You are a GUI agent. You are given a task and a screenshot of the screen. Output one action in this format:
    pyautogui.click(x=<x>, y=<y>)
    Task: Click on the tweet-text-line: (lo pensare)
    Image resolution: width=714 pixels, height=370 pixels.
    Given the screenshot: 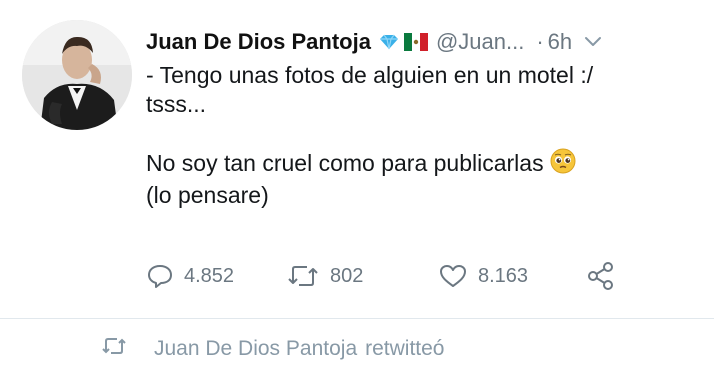 What is the action you would take?
    pyautogui.click(x=207, y=195)
    